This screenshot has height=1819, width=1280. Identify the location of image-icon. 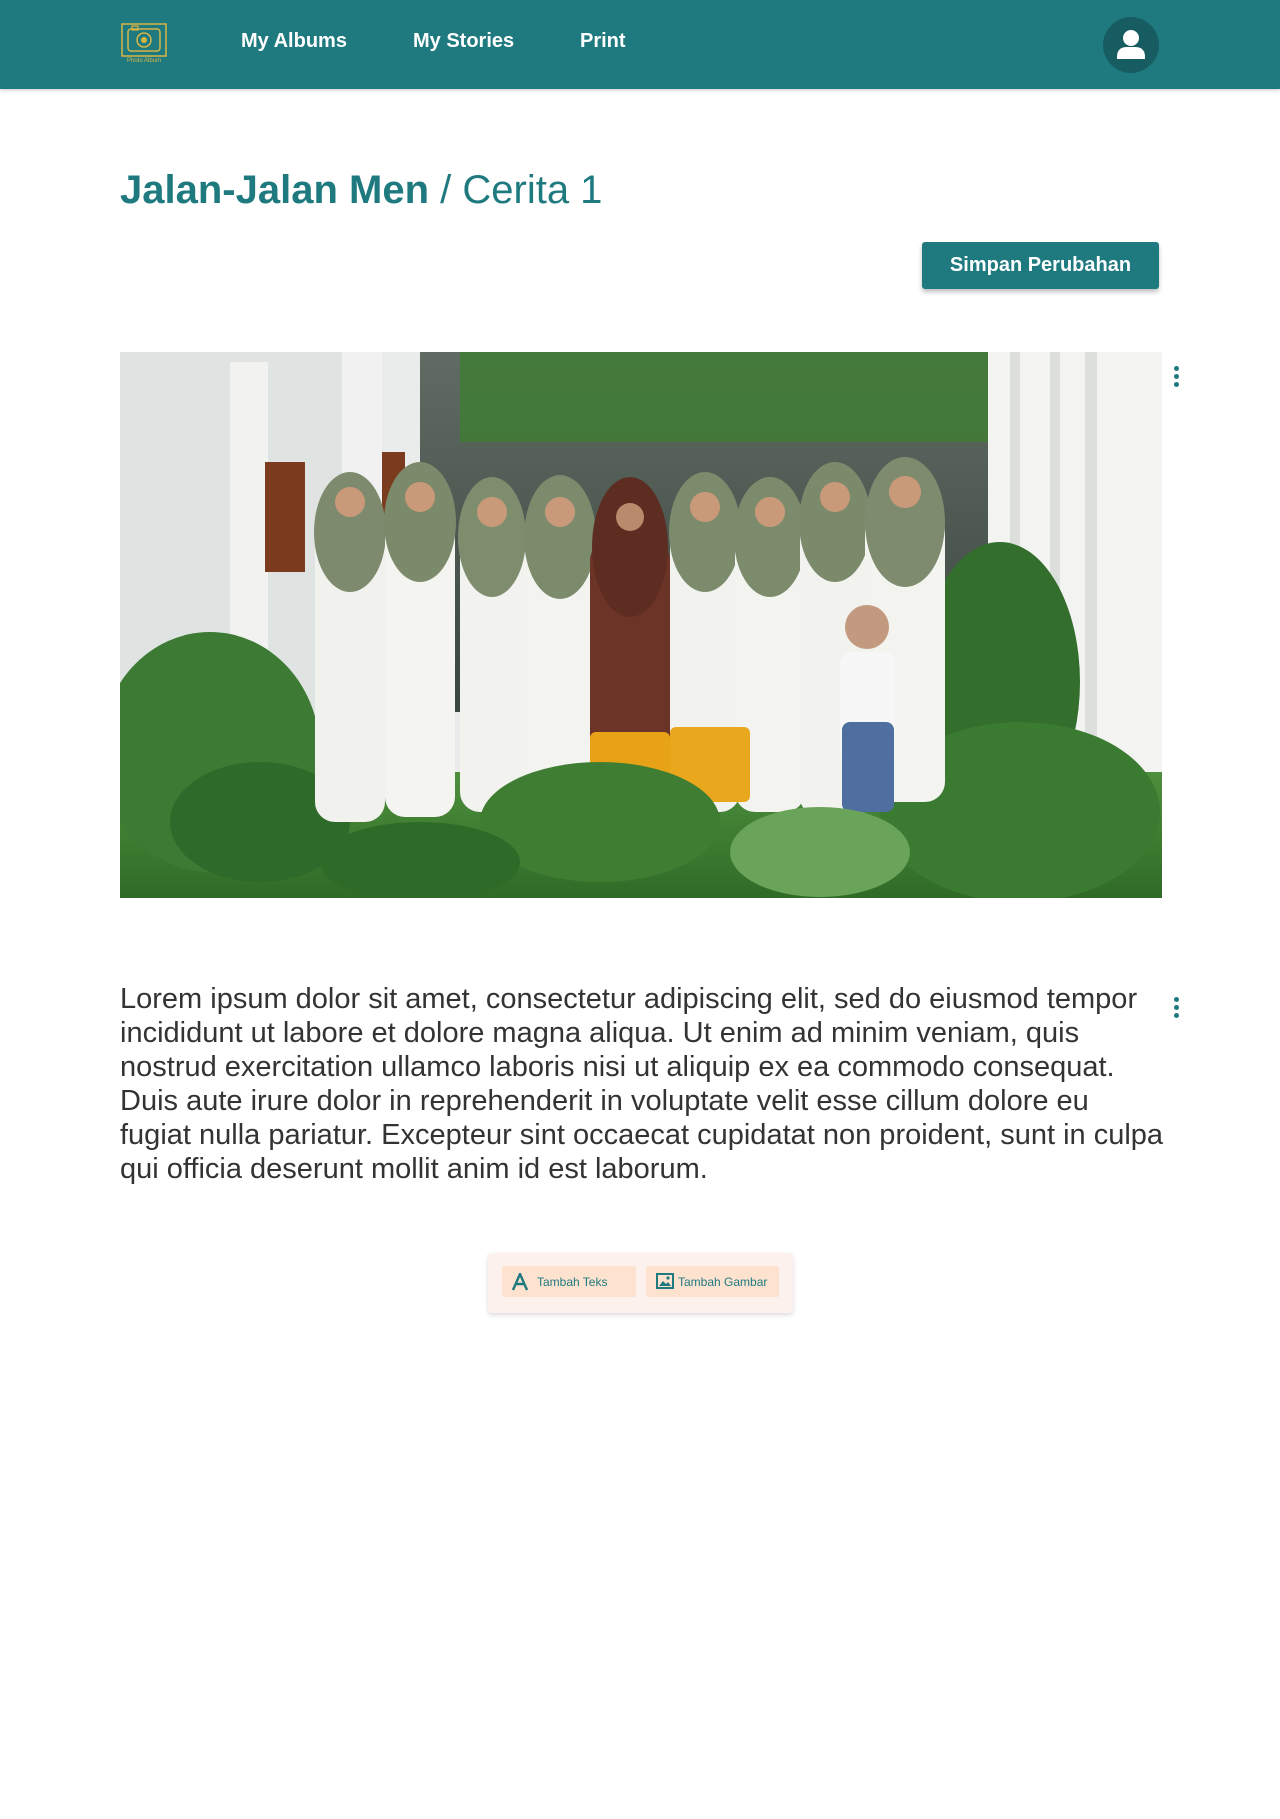
(665, 1281).